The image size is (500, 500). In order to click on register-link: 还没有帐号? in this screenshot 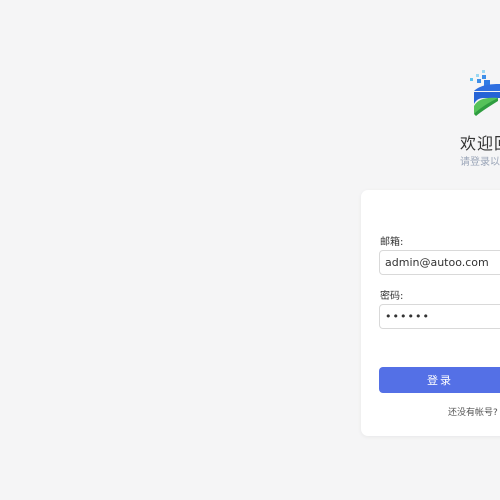, I will do `click(473, 411)`.